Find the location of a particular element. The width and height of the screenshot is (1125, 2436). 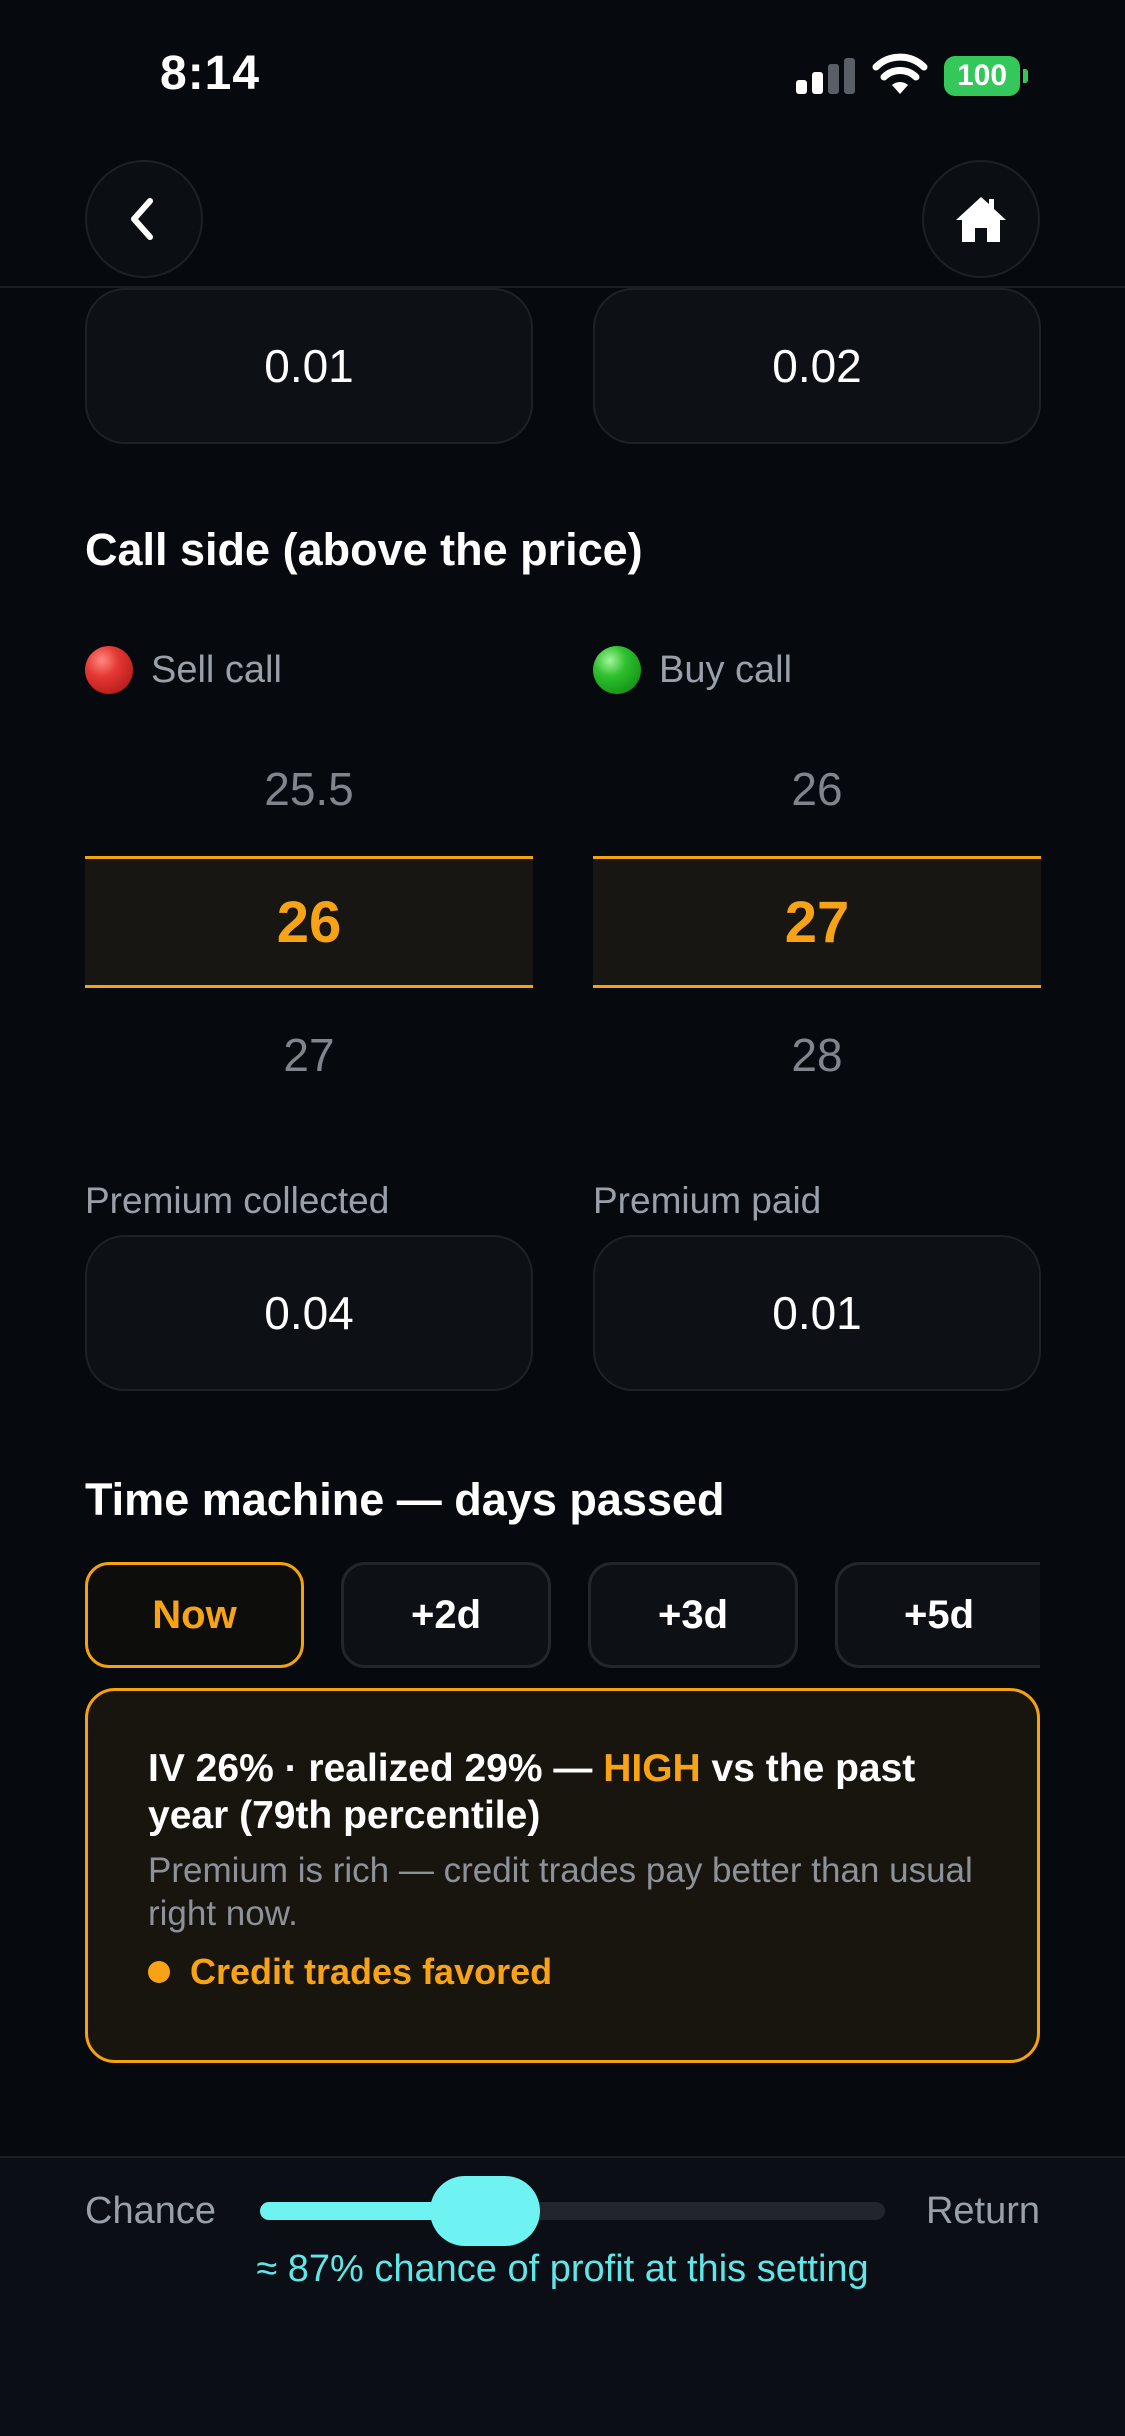

buy-call-strike-selected: 27 is located at coordinates (817, 922).